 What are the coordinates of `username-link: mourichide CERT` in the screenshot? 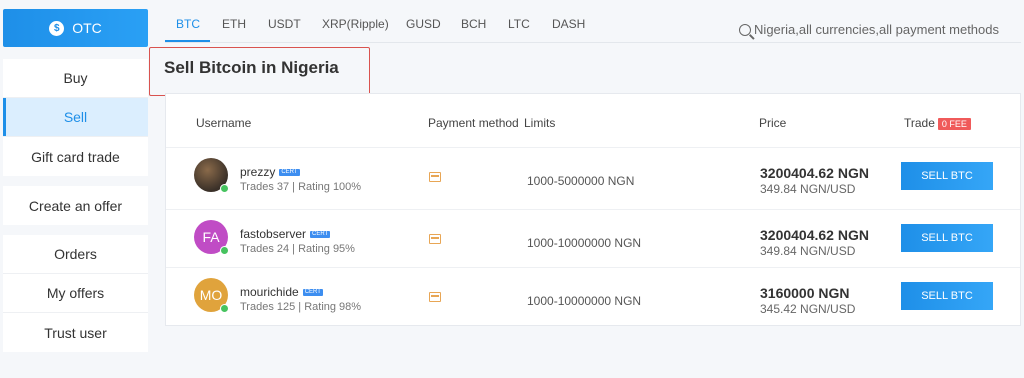 It's located at (281, 292).